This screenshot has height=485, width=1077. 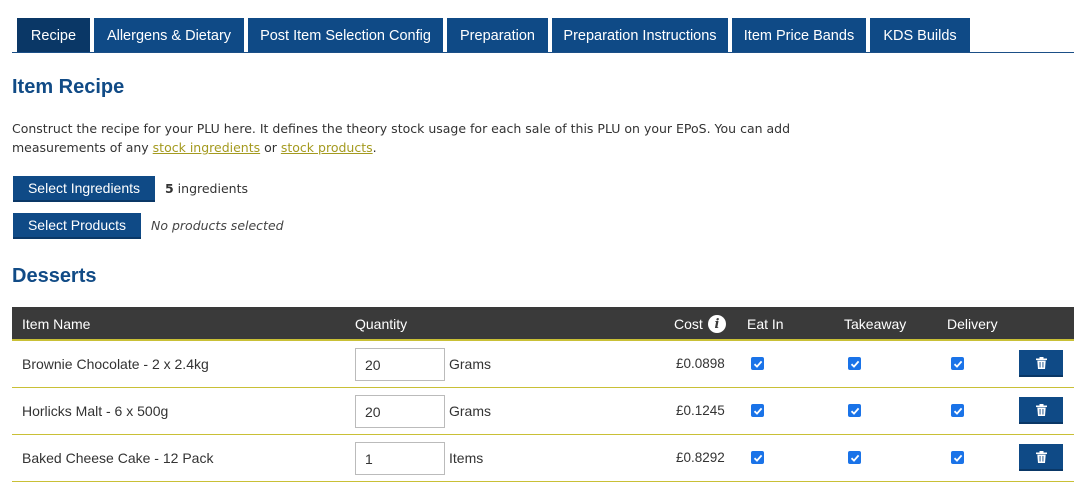 What do you see at coordinates (717, 324) in the screenshot?
I see `info-icon: i` at bounding box center [717, 324].